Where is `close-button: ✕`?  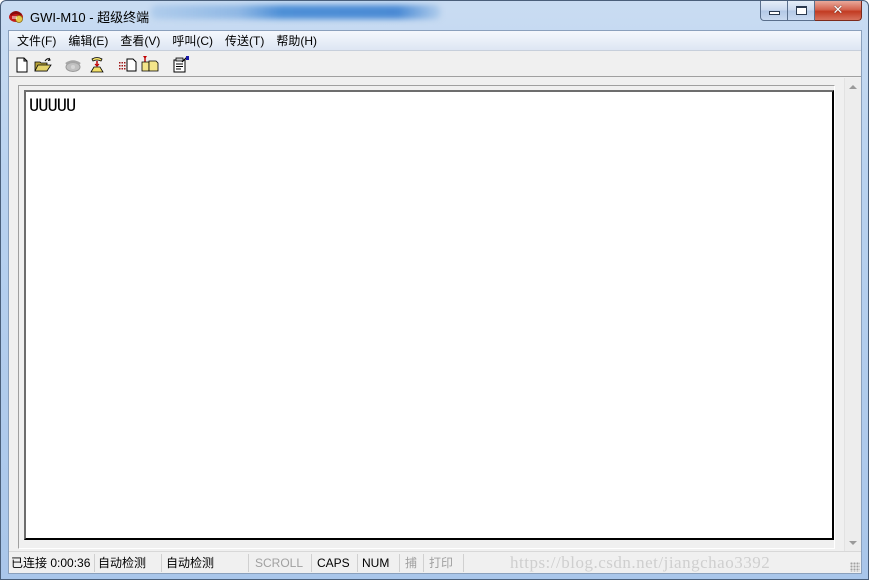 close-button: ✕ is located at coordinates (838, 11).